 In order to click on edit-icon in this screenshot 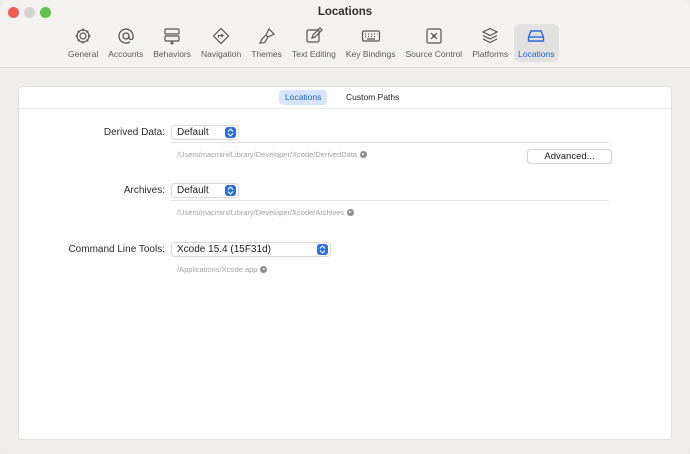, I will do `click(314, 35)`.